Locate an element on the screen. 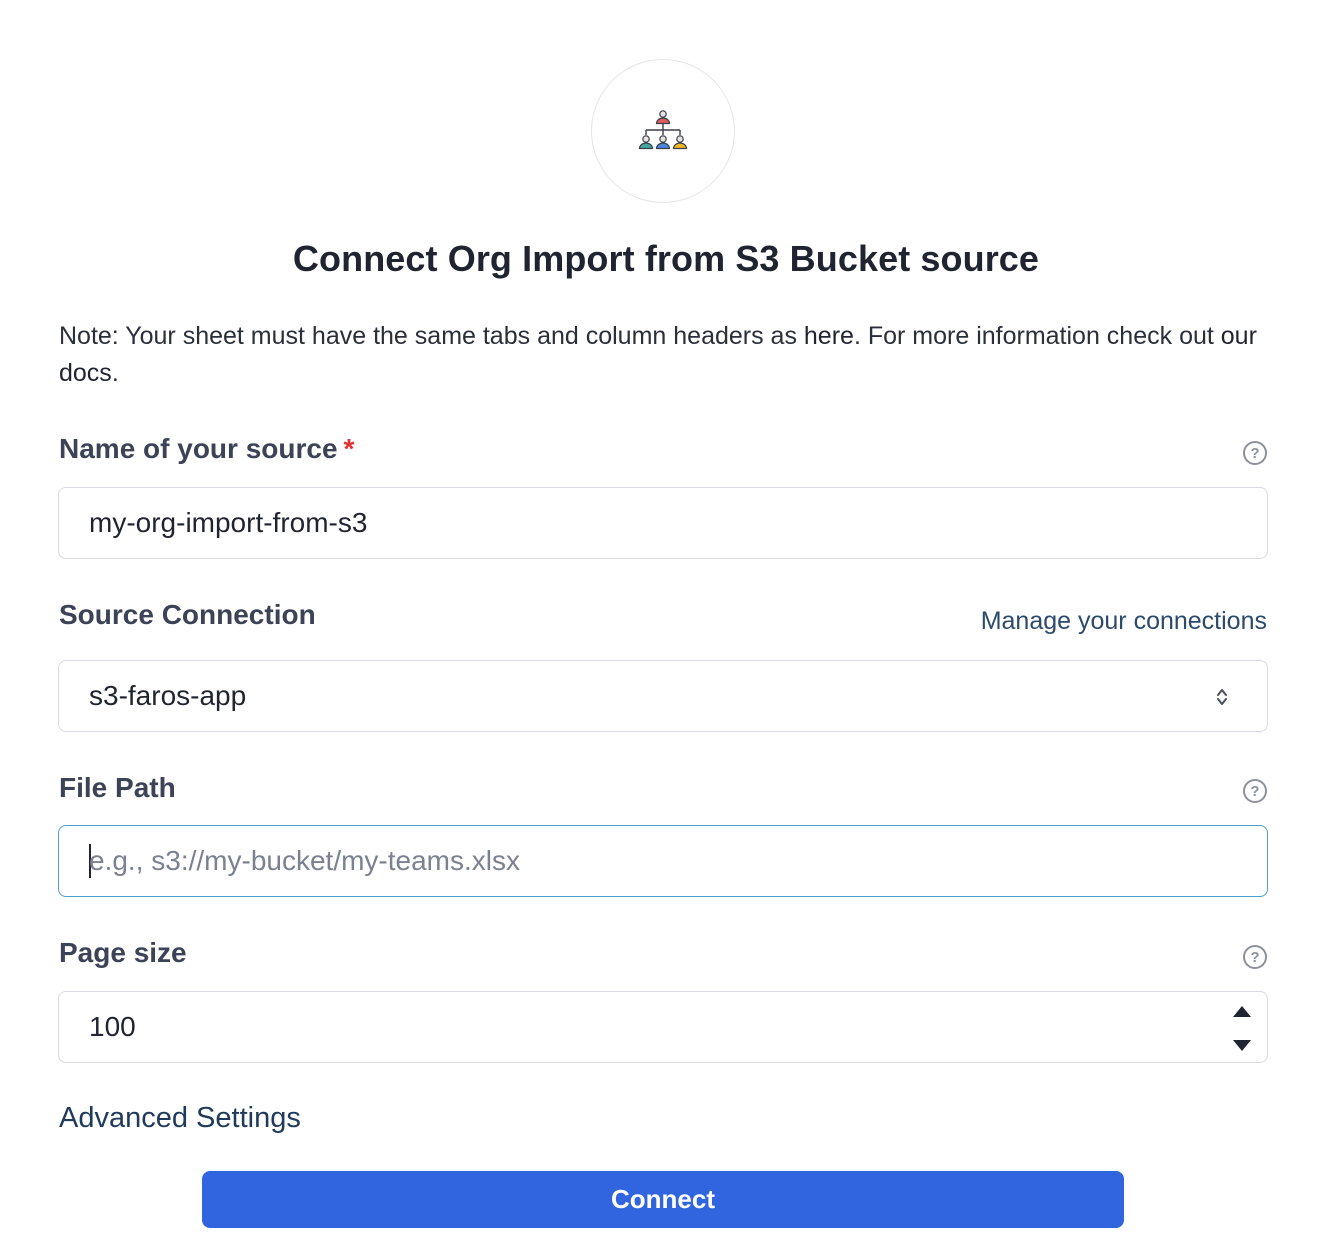 This screenshot has width=1332, height=1254. required-asterisk: * is located at coordinates (349, 448).